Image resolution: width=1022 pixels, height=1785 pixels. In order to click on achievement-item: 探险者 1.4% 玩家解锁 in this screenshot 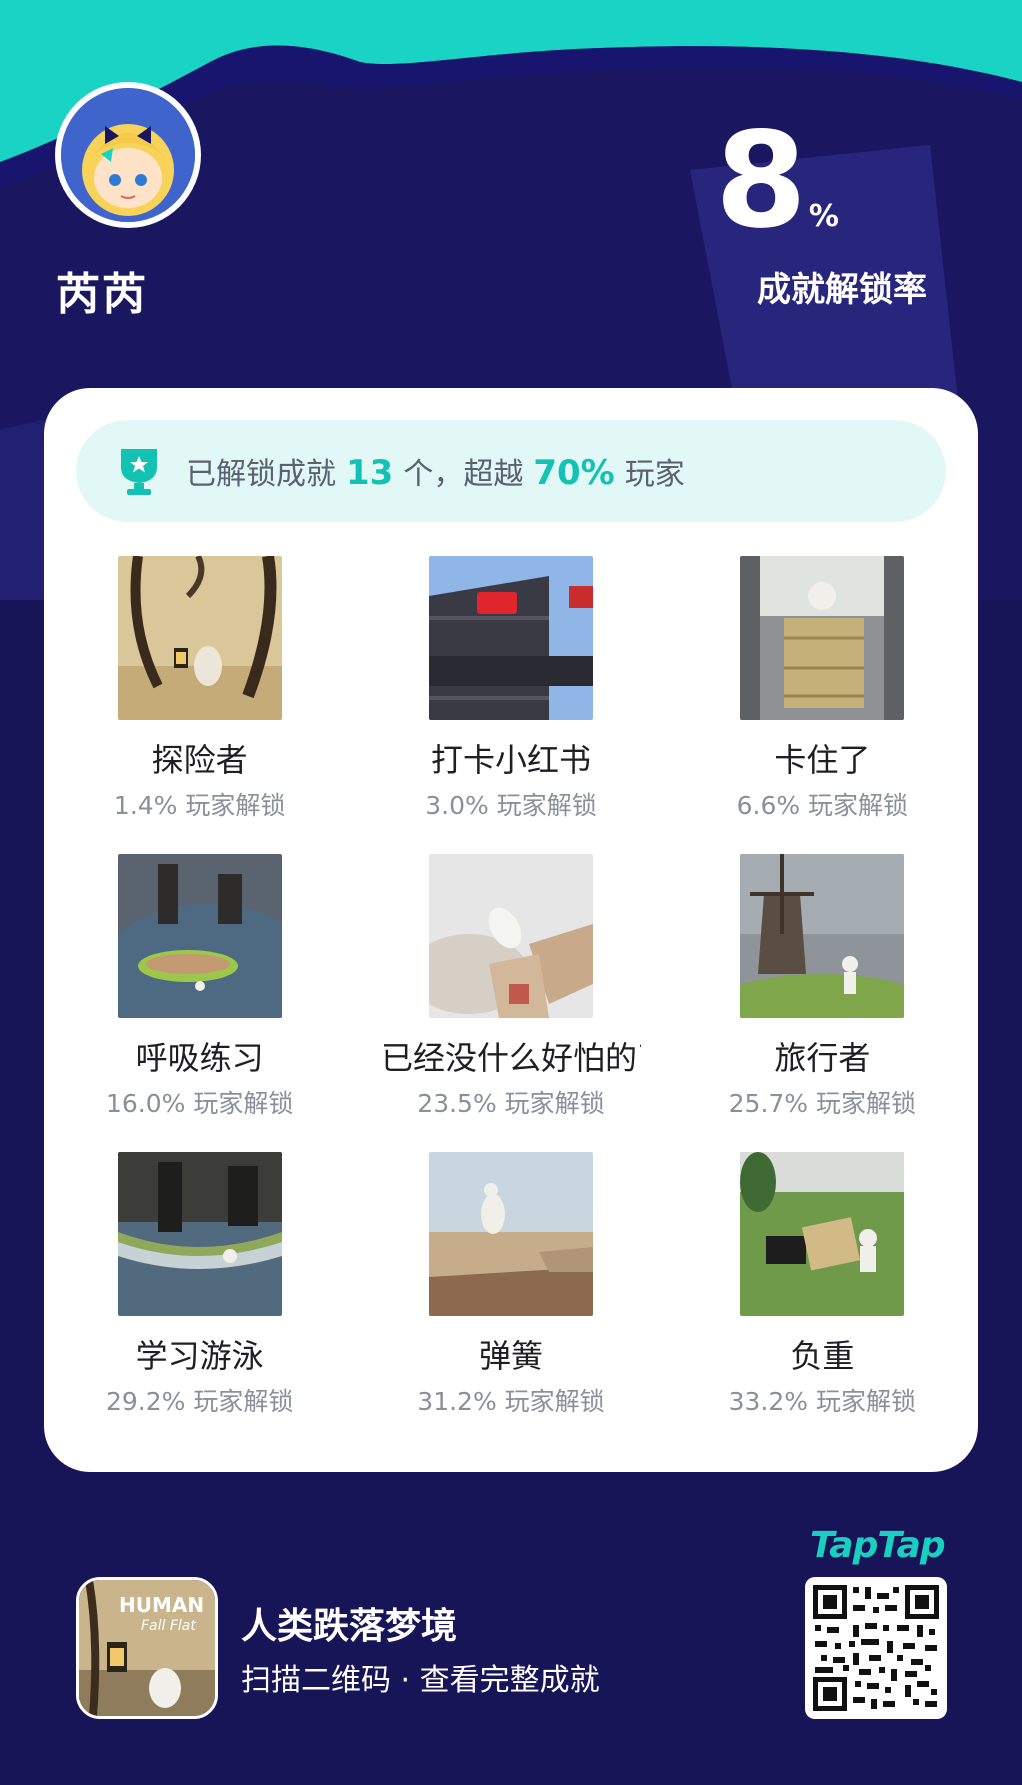, I will do `click(199, 705)`.